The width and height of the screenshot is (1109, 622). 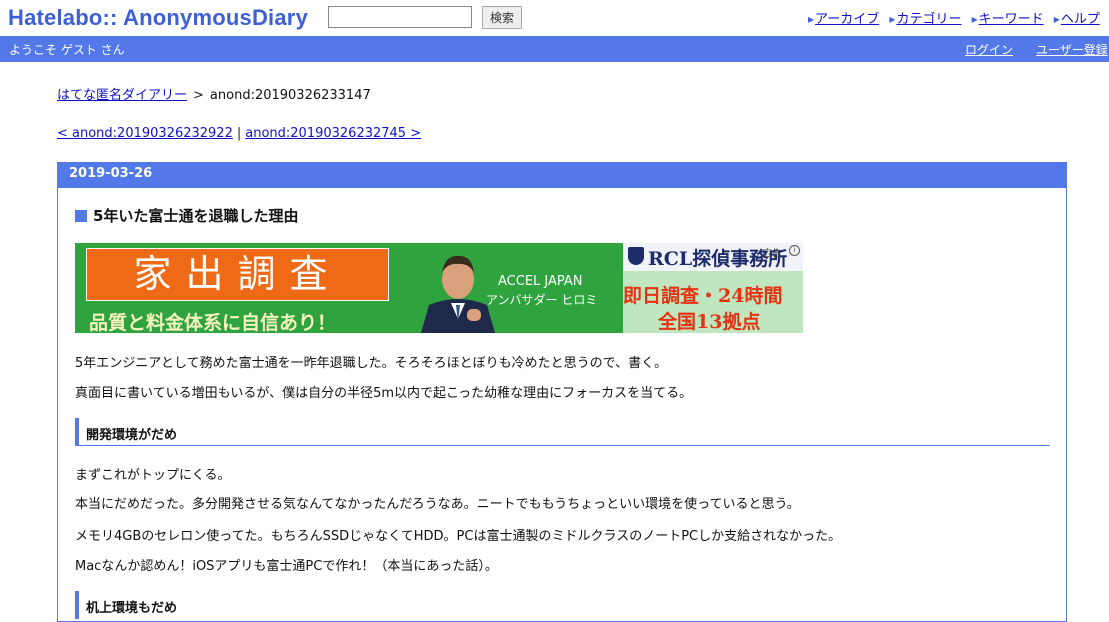 What do you see at coordinates (1080, 19) in the screenshot?
I see `nav-help-link: ヘルプ` at bounding box center [1080, 19].